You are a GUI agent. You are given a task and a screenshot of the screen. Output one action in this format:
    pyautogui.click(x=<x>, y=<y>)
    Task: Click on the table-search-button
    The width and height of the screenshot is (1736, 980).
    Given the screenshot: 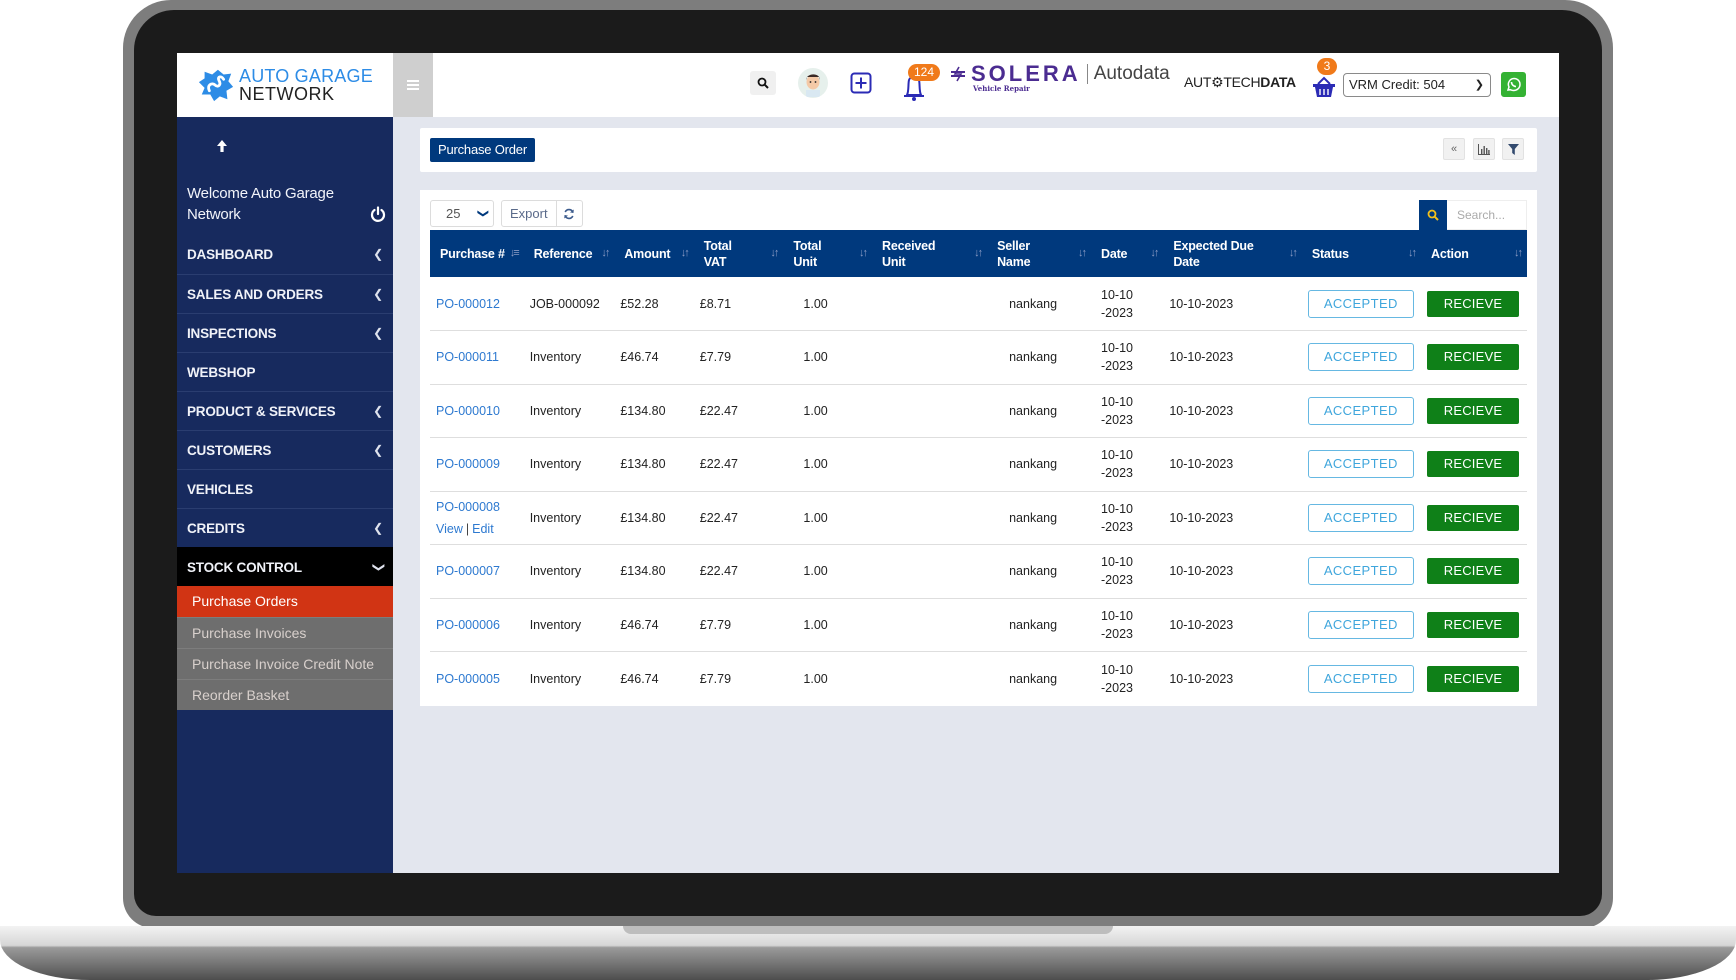 What is the action you would take?
    pyautogui.click(x=1433, y=215)
    